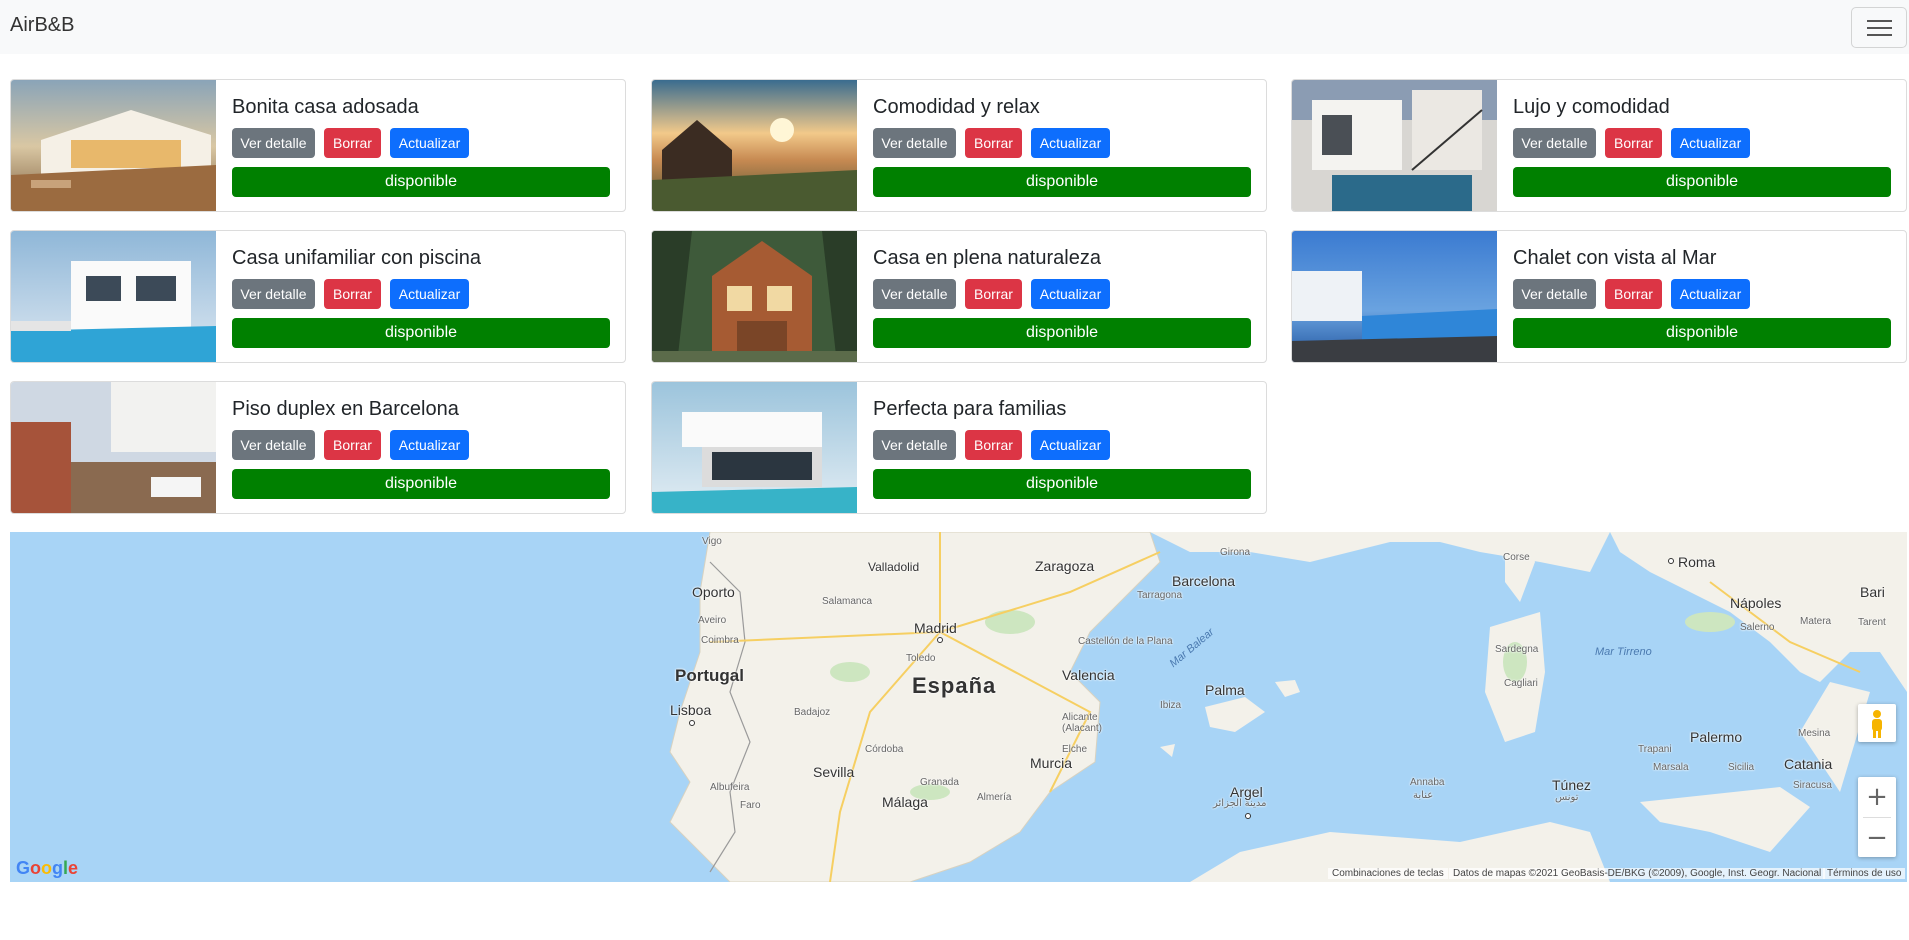 Image resolution: width=1909 pixels, height=940 pixels. Describe the element at coordinates (712, 620) in the screenshot. I see `map-label-aveiro: Aveiro` at that location.